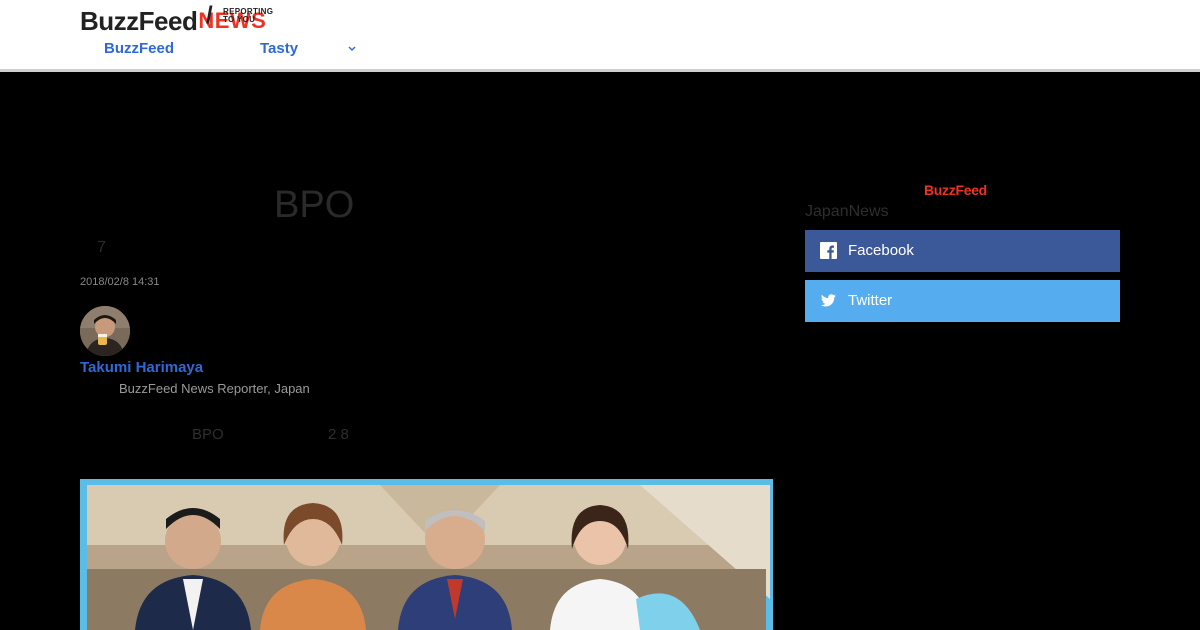 This screenshot has width=1200, height=630. What do you see at coordinates (828, 300) in the screenshot?
I see `twitter-icon` at bounding box center [828, 300].